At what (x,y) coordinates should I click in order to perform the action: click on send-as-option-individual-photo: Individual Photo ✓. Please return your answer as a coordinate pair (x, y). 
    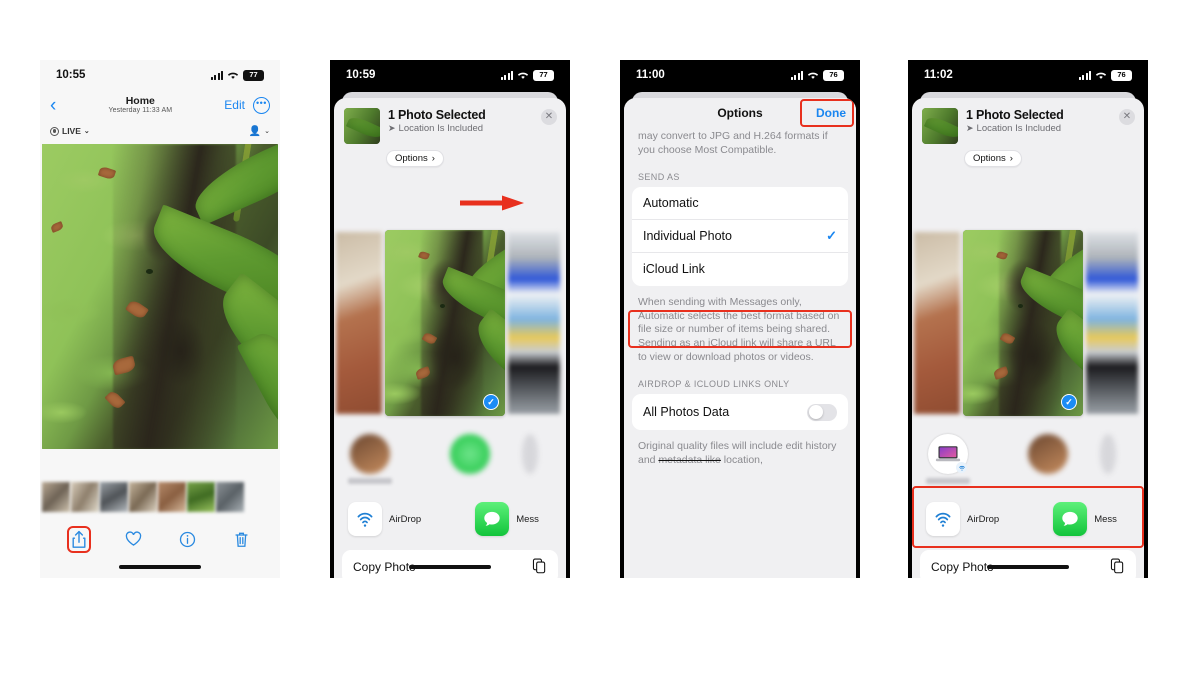
    Looking at the image, I should click on (740, 236).